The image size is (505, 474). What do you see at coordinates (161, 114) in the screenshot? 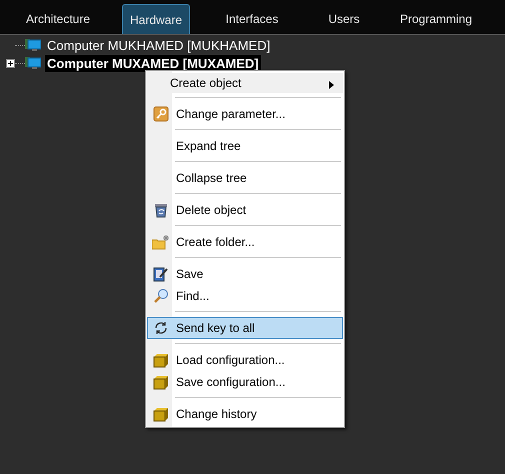
I see `key-icon` at bounding box center [161, 114].